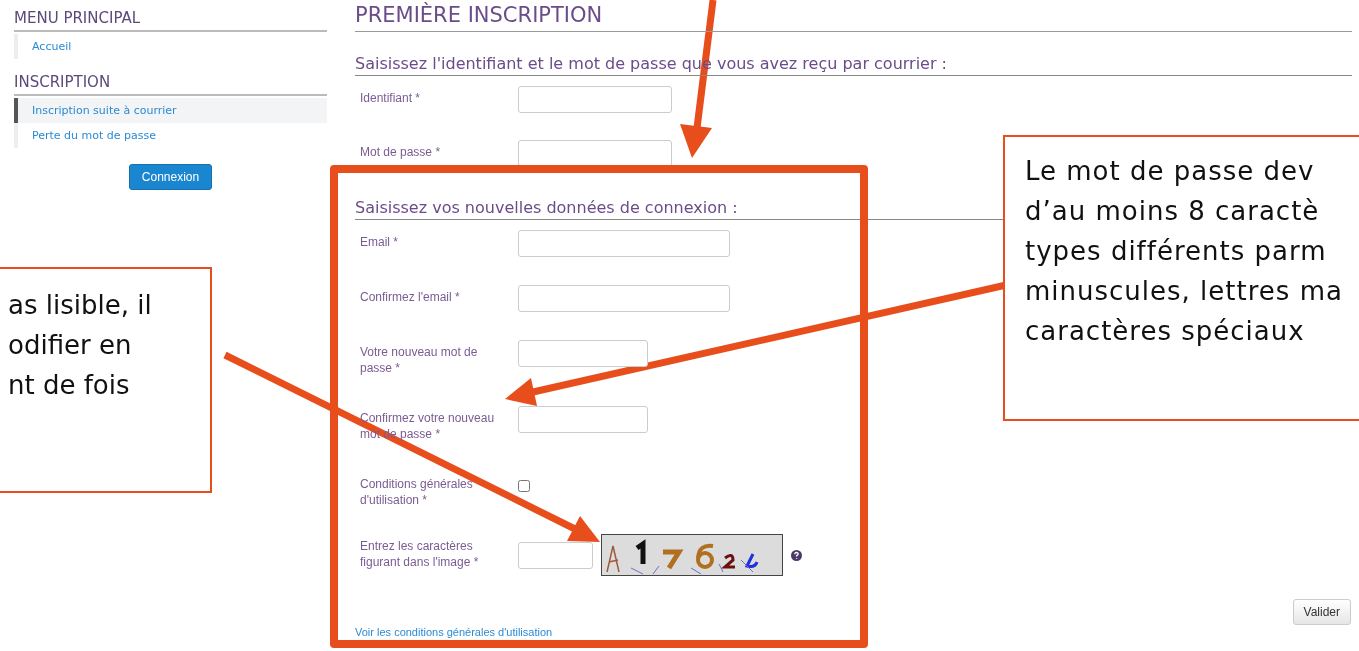 This screenshot has width=1359, height=651. I want to click on sidebar-item: Perte du mot de passe, so click(170, 135).